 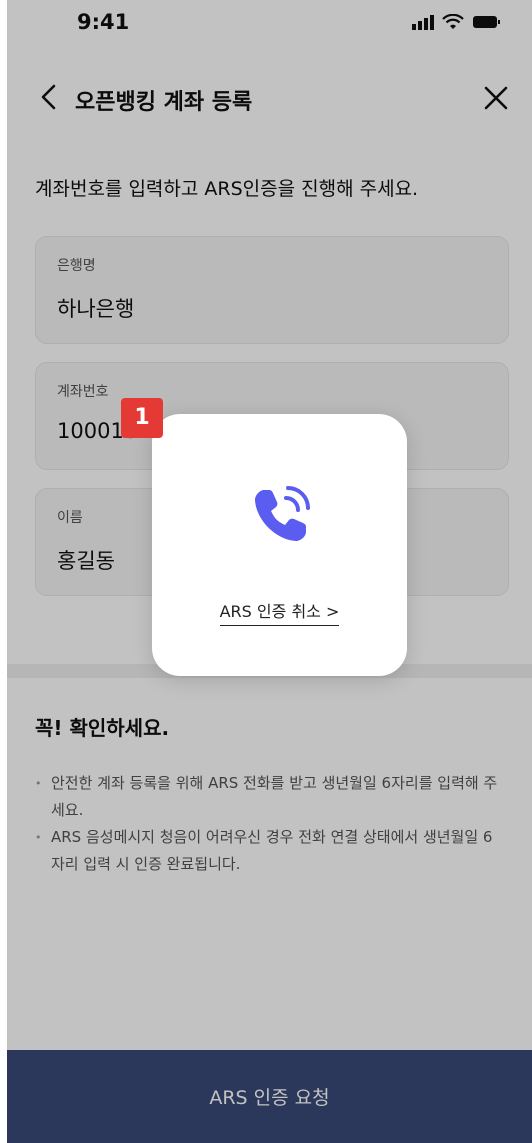 I want to click on marker-badge: 1, so click(x=142, y=418).